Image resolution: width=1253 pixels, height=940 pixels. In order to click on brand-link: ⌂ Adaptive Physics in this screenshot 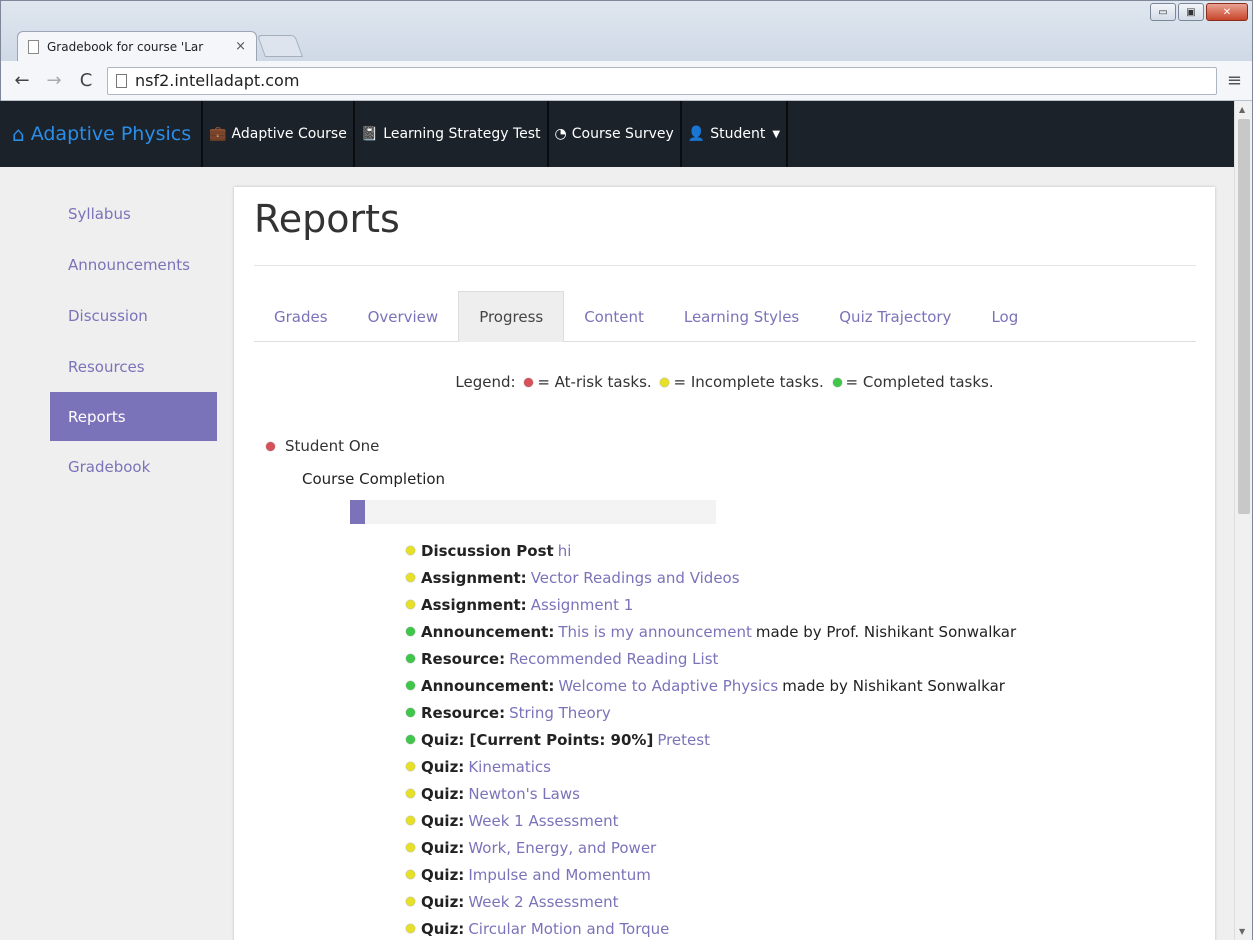, I will do `click(100, 134)`.